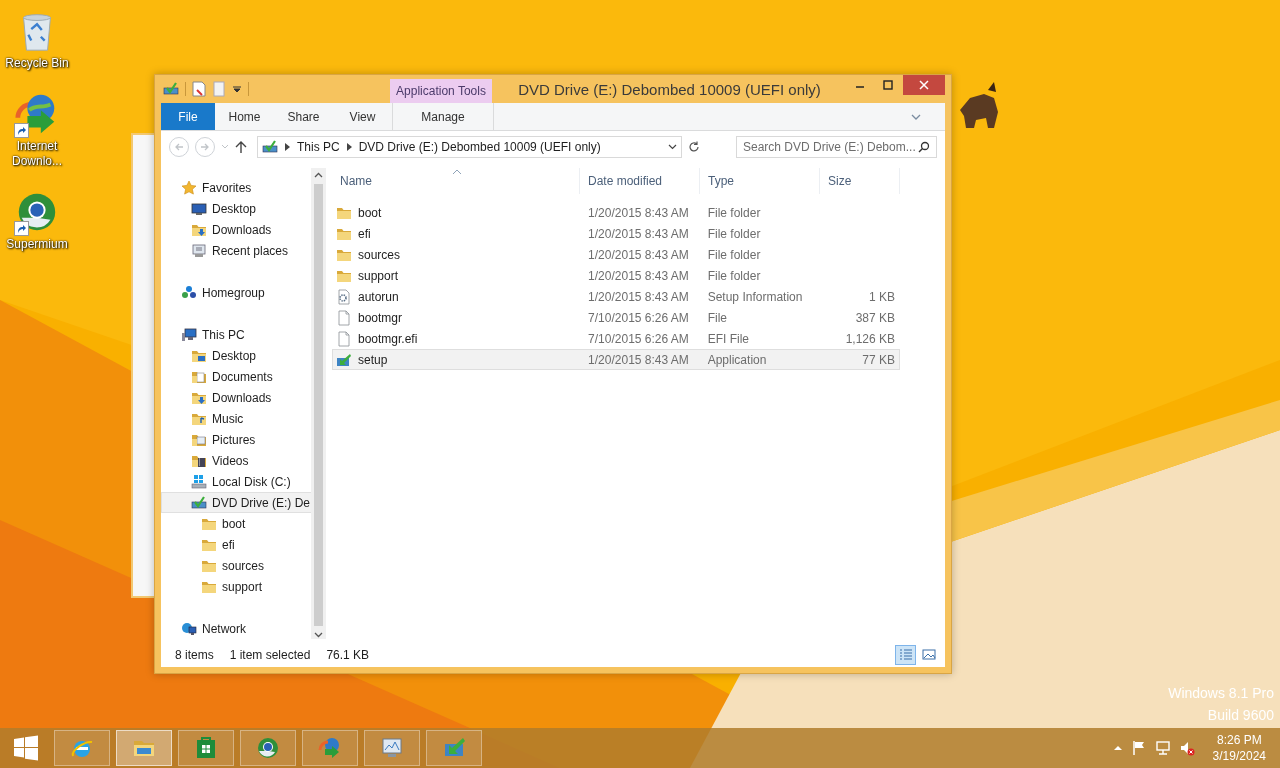 The image size is (1280, 768). What do you see at coordinates (318, 175) in the screenshot?
I see `scroll-up-icon` at bounding box center [318, 175].